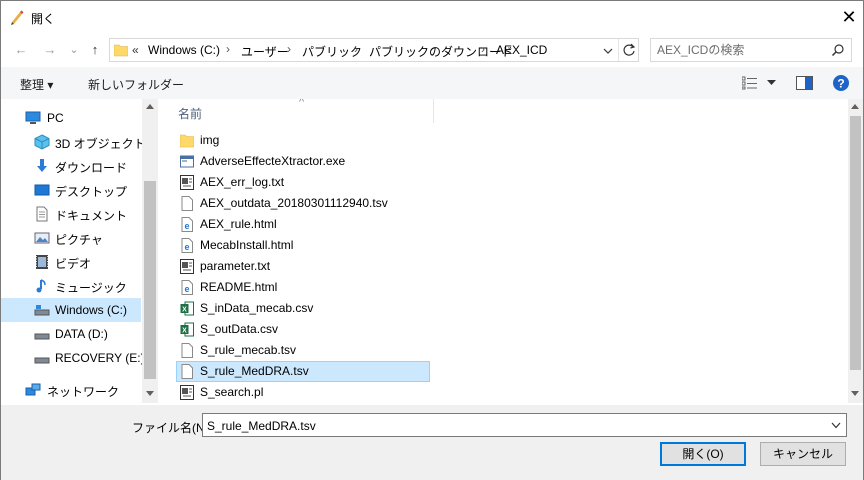  What do you see at coordinates (42, 262) in the screenshot?
I see `video-icon` at bounding box center [42, 262].